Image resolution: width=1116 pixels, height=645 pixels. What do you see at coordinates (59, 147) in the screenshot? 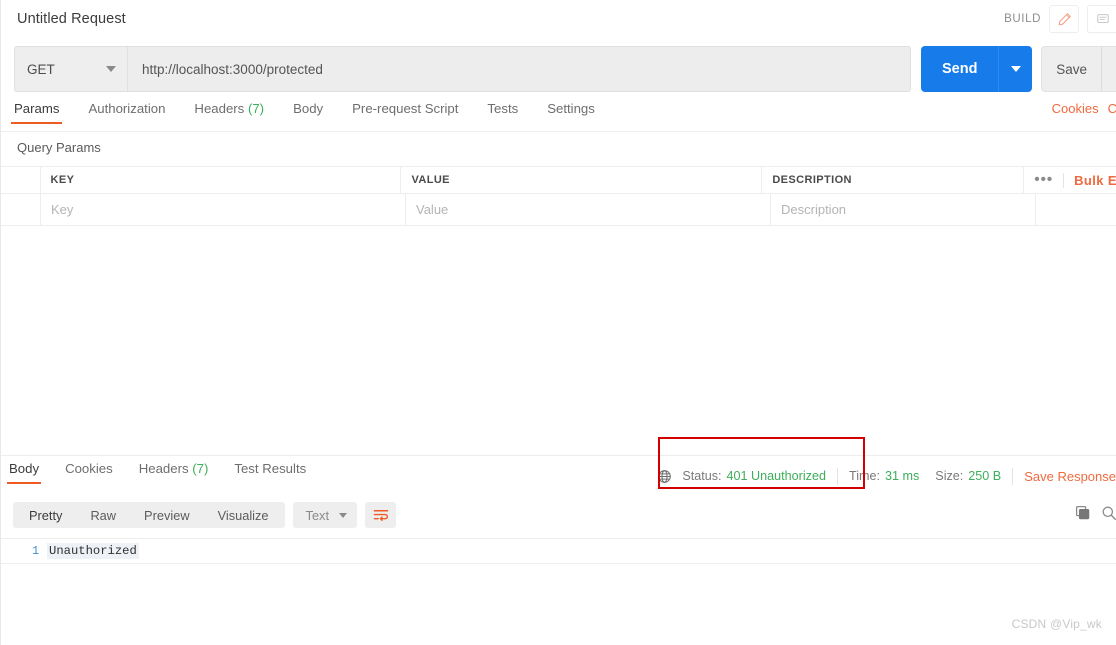
I see `query-params-label: Query Params` at bounding box center [59, 147].